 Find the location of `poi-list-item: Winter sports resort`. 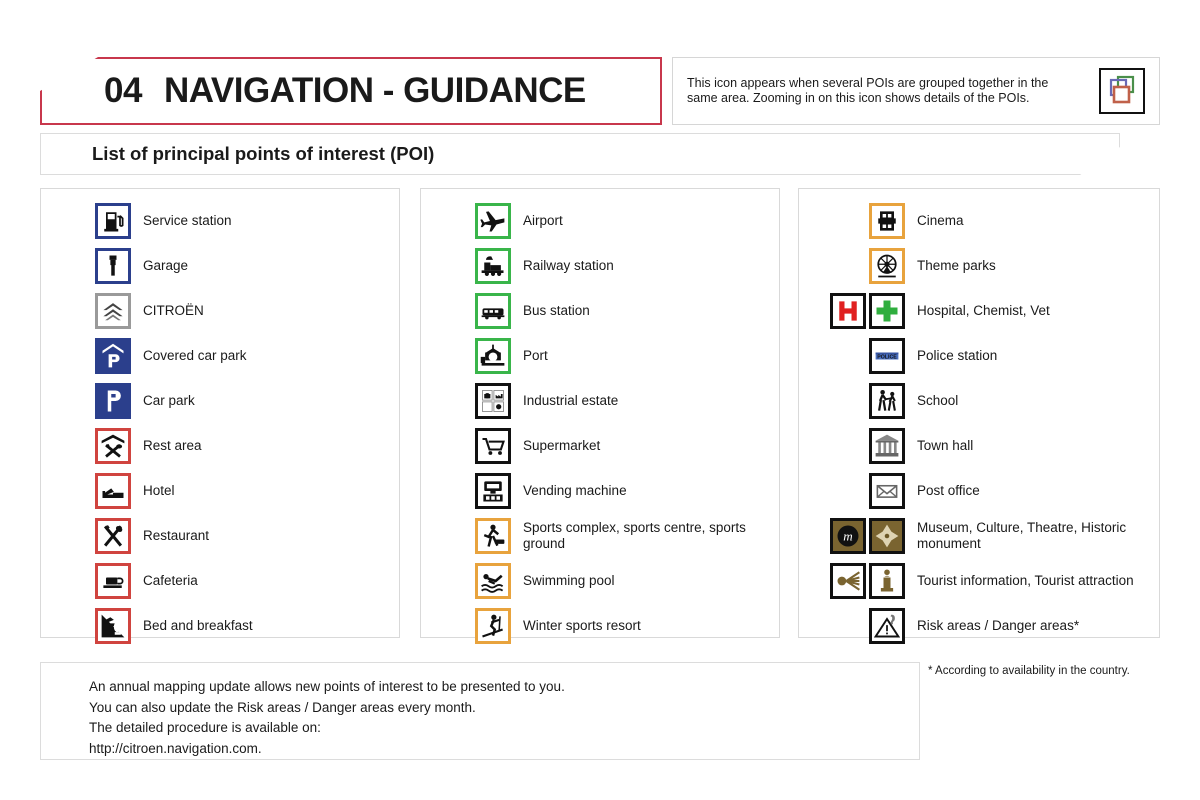

poi-list-item: Winter sports resort is located at coordinates (600, 625).